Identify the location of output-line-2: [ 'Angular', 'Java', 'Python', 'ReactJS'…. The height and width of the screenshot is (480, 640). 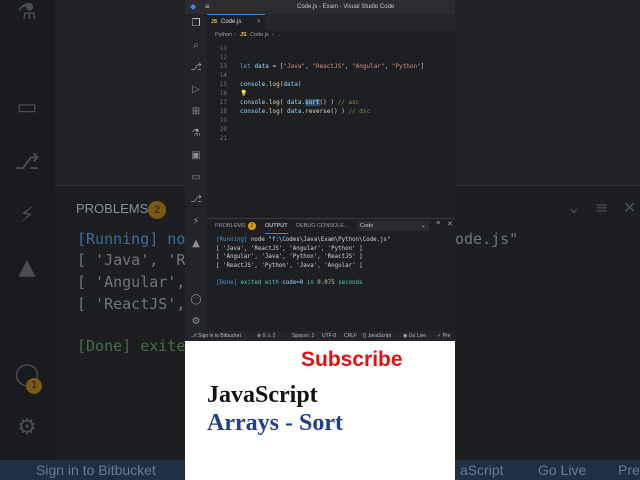
(289, 257).